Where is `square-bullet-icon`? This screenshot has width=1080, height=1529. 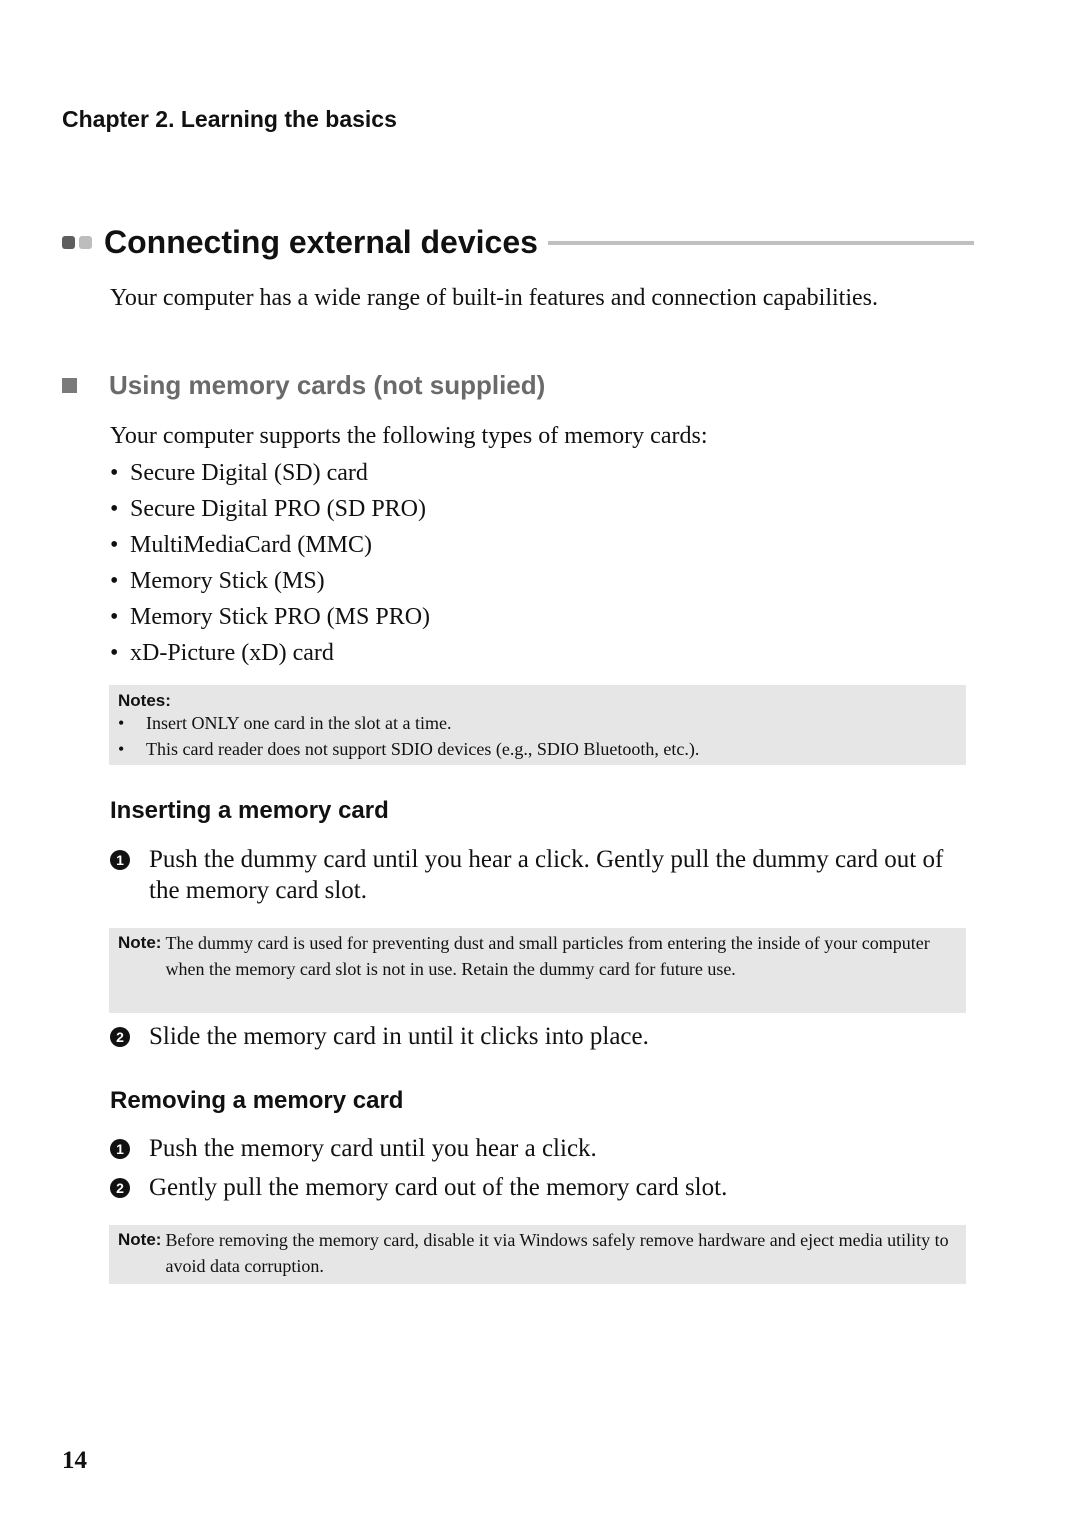 square-bullet-icon is located at coordinates (69, 385).